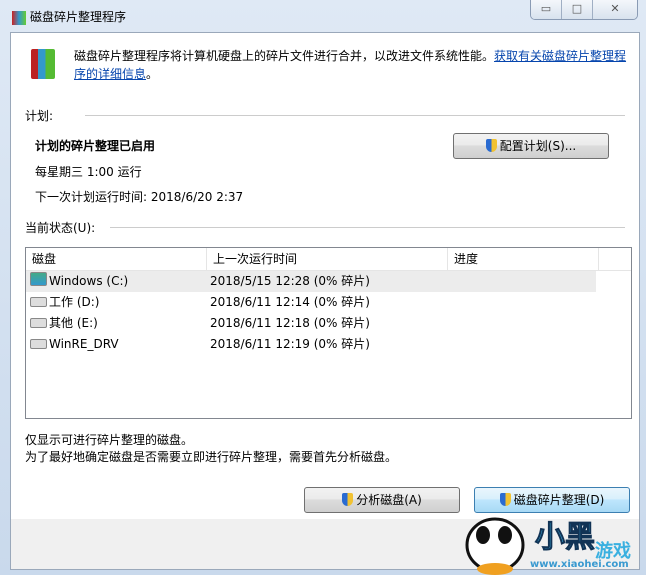 This screenshot has height=578, width=646. Describe the element at coordinates (60, 228) in the screenshot. I see `current-status-heading: 当前状态(U):` at that location.